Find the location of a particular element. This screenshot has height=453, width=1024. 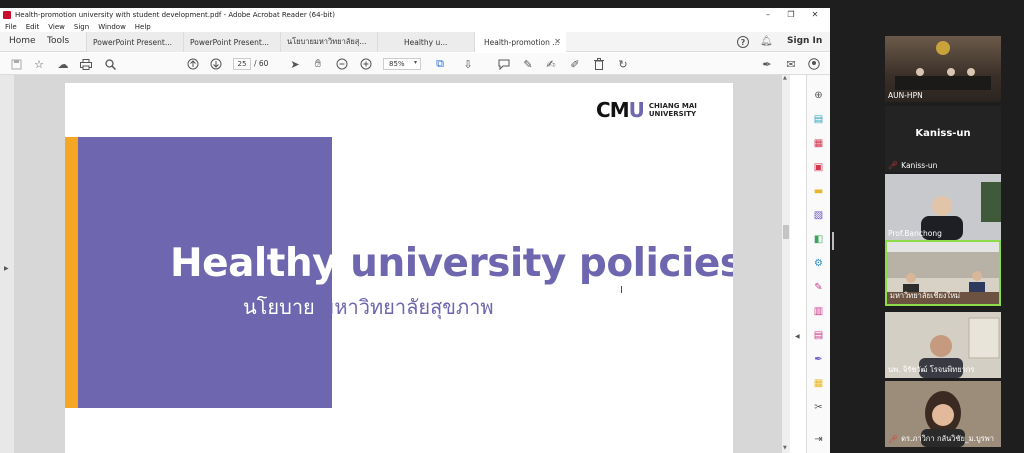

close-tab-icon: ✕ is located at coordinates (557, 41).